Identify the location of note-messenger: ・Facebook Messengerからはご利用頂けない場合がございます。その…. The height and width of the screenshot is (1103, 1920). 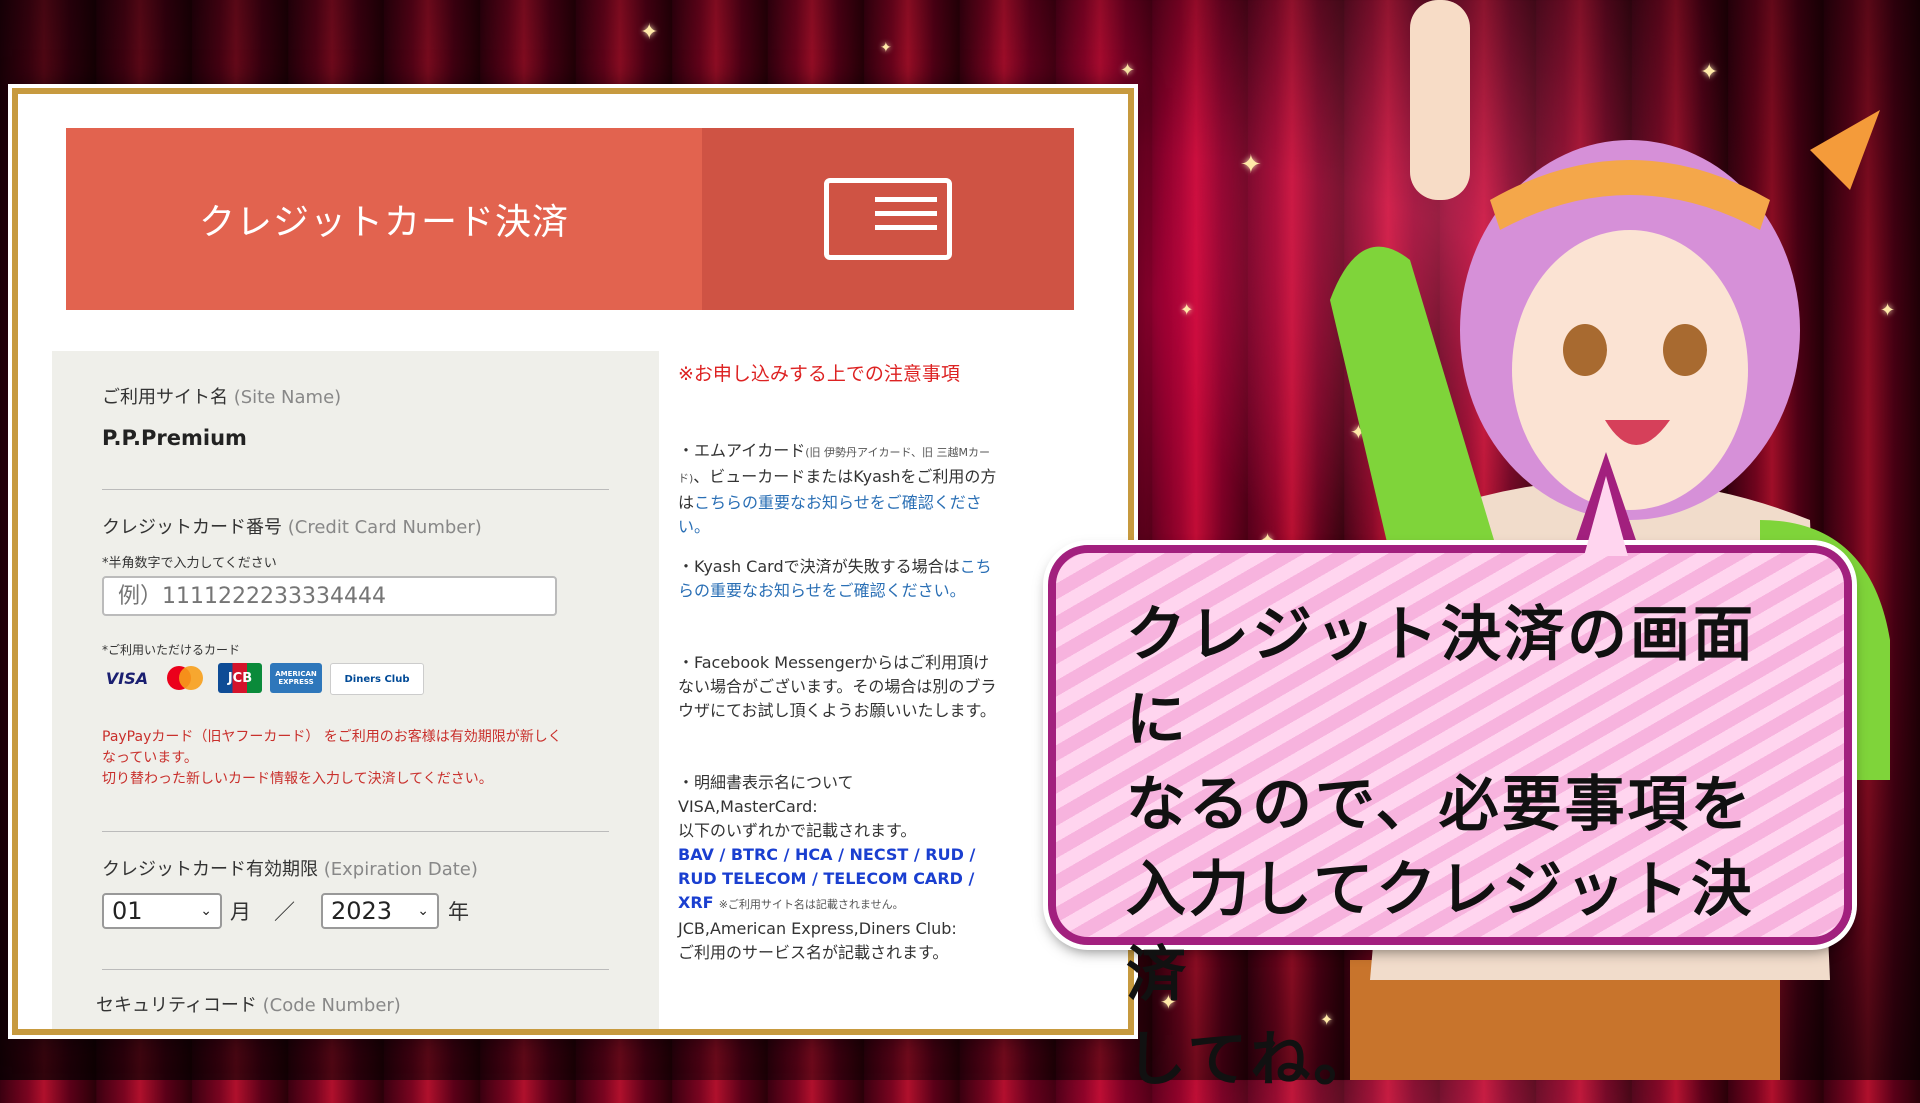
(837, 686).